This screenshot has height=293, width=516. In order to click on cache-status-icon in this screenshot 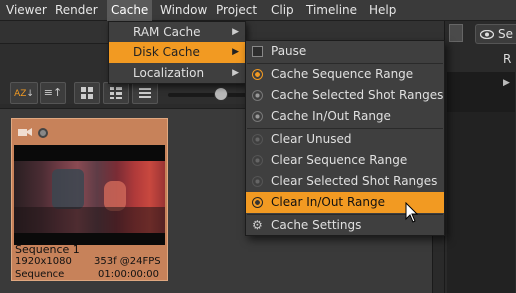, I will do `click(43, 133)`.